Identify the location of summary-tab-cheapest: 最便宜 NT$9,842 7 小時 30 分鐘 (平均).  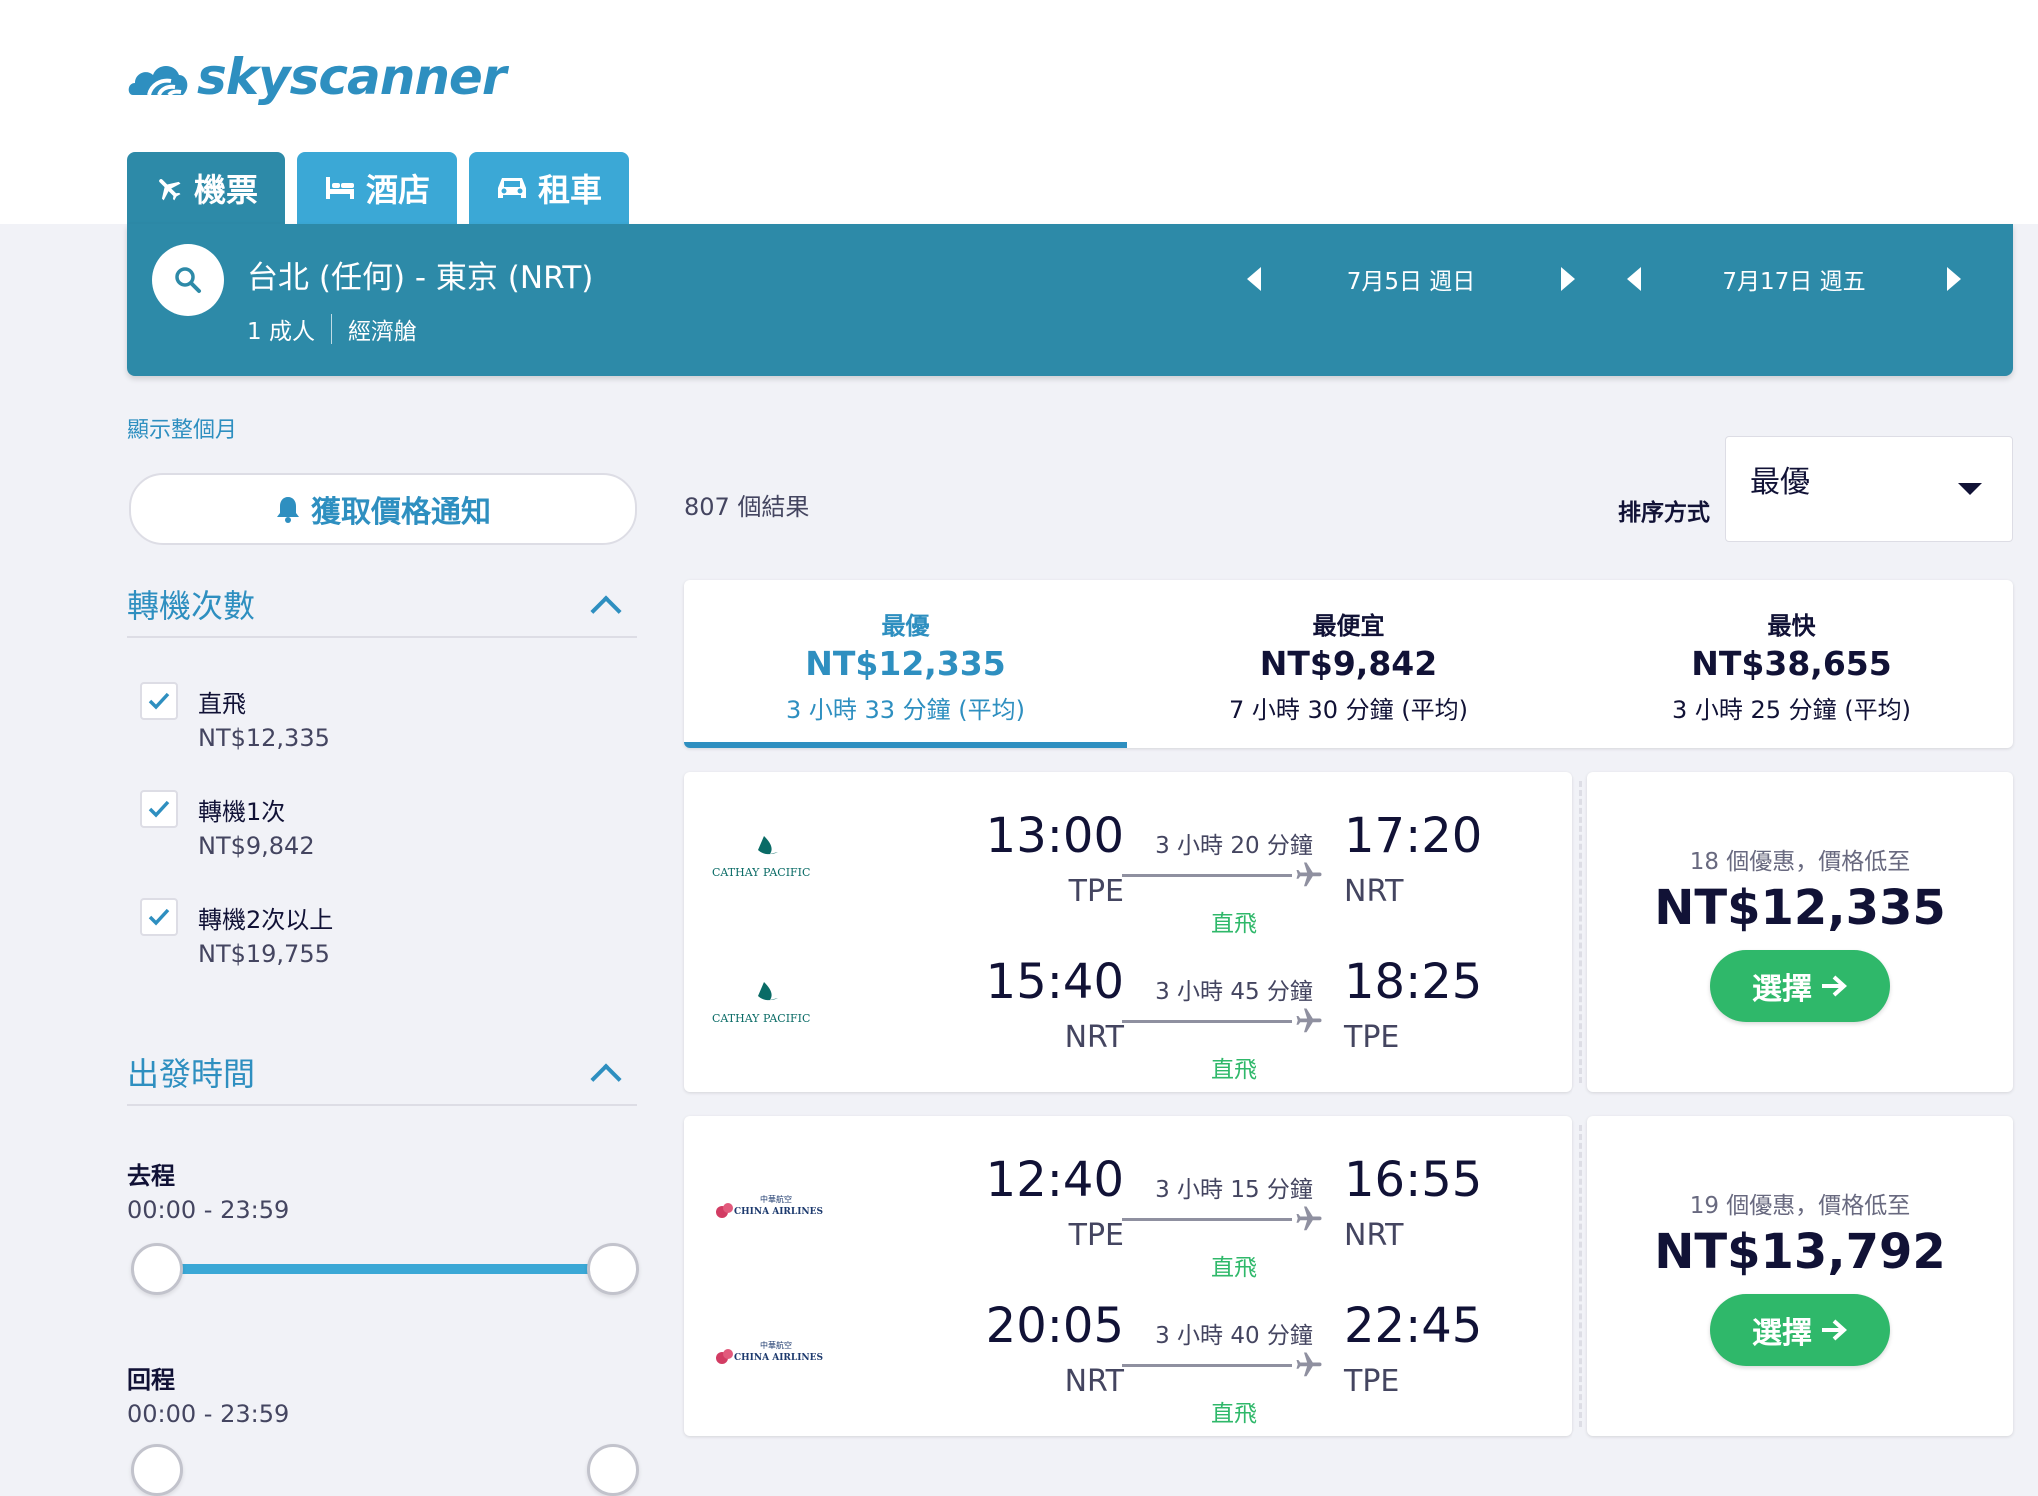
(1348, 664).